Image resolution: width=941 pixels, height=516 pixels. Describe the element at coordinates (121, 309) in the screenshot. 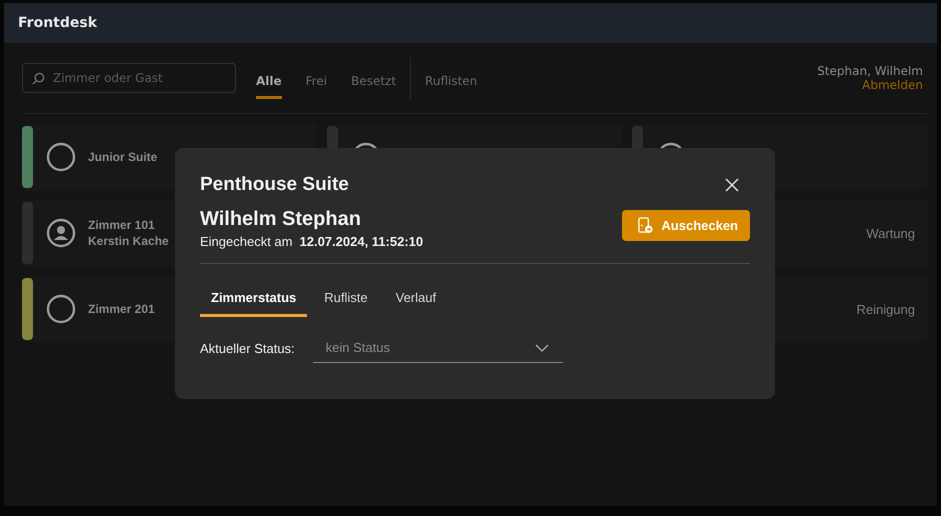

I see `room-name: Zimmer 201` at that location.